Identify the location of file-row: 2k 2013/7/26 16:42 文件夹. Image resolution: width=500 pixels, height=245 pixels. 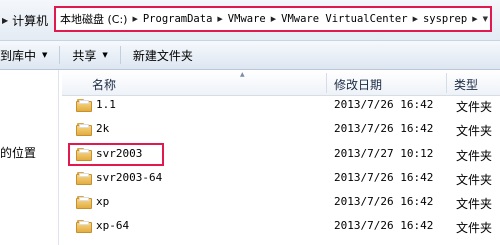
(281, 130).